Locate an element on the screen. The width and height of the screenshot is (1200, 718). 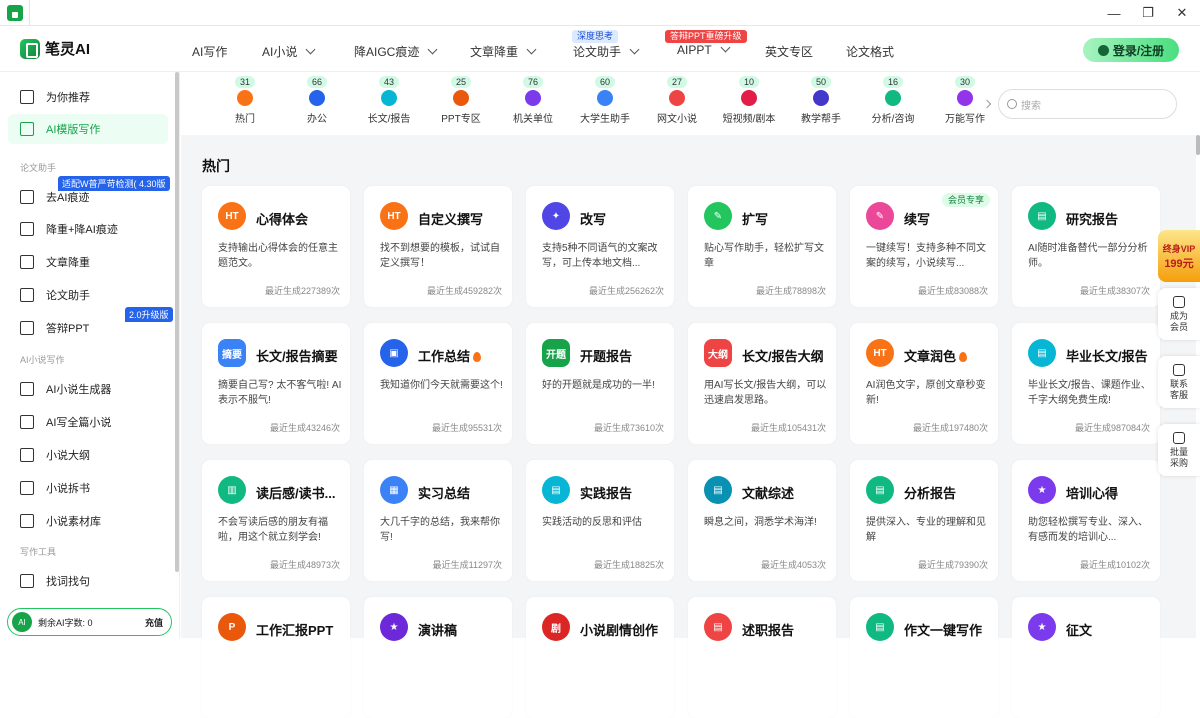
template-card: 开题 开题报告 好的开题就是成功的一半! 最近生成73610次 is located at coordinates (600, 383).